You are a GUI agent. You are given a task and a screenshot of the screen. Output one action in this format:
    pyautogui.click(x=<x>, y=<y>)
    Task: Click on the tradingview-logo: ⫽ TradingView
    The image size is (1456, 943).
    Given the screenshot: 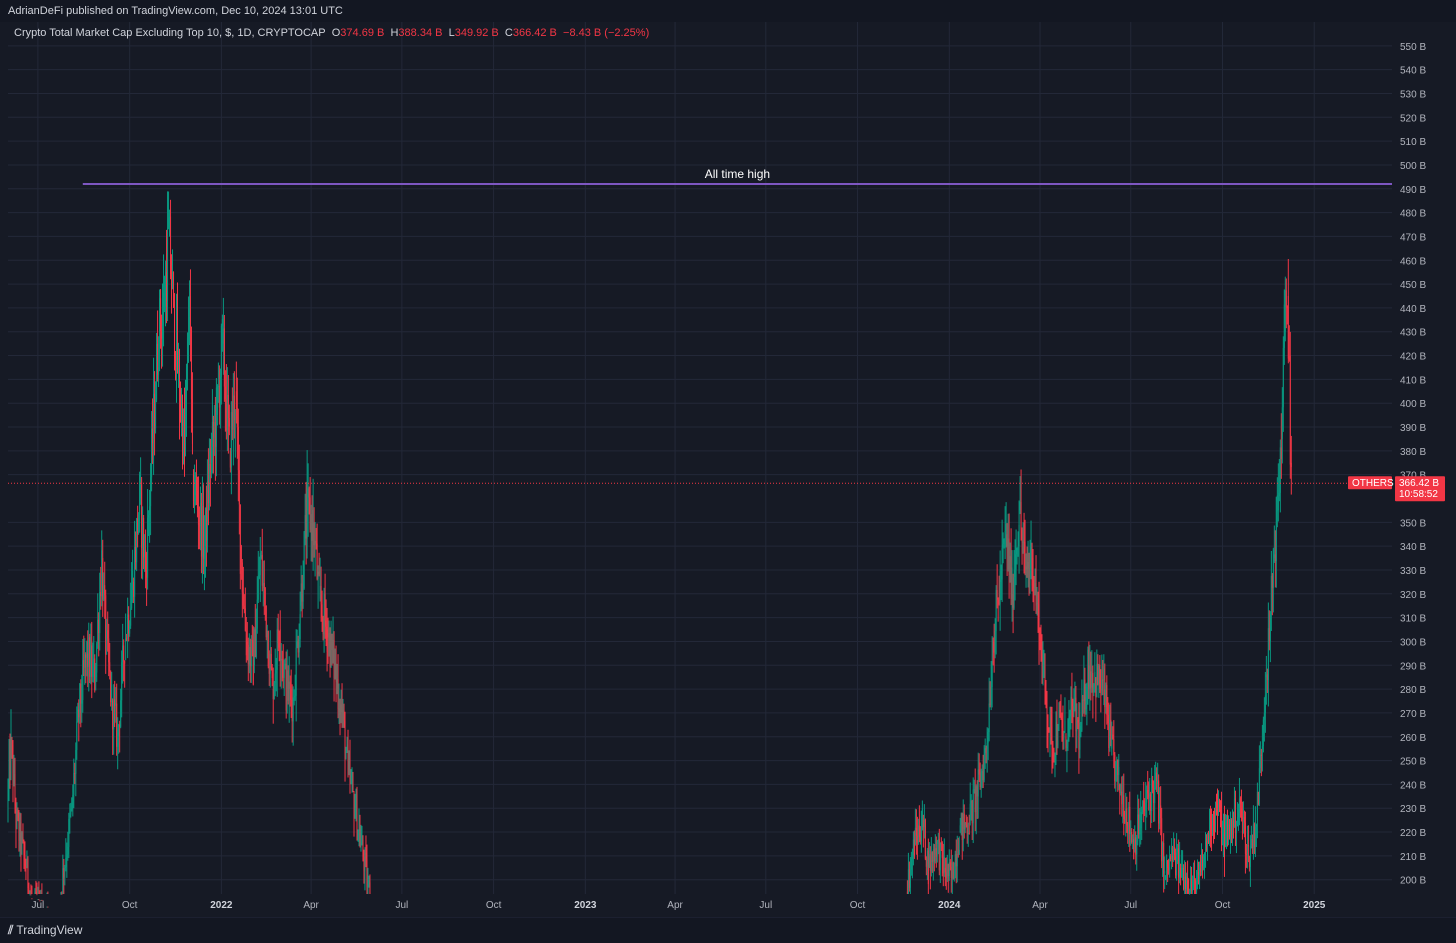 What is the action you would take?
    pyautogui.click(x=45, y=930)
    